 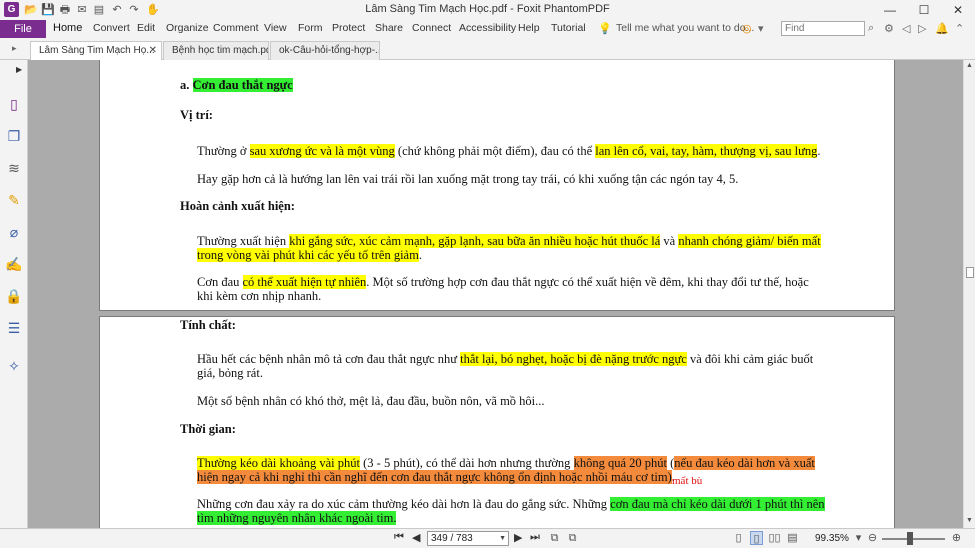 What do you see at coordinates (111, 28) in the screenshot?
I see `menu-convert: Convert` at bounding box center [111, 28].